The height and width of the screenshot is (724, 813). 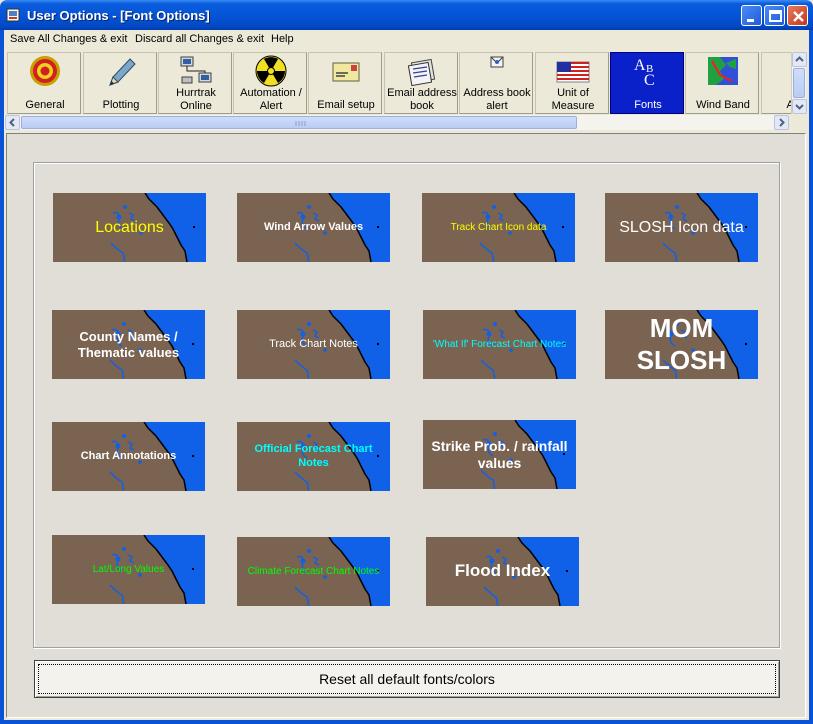 I want to click on font-tile-label: Track Chart Notes, so click(x=313, y=343).